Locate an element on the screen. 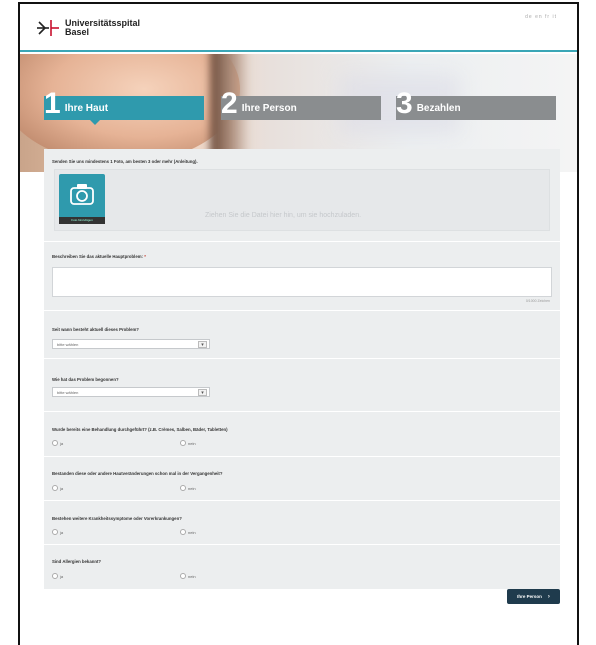 This screenshot has width=596, height=645. step-2: 2 Ihre Person is located at coordinates (301, 104).